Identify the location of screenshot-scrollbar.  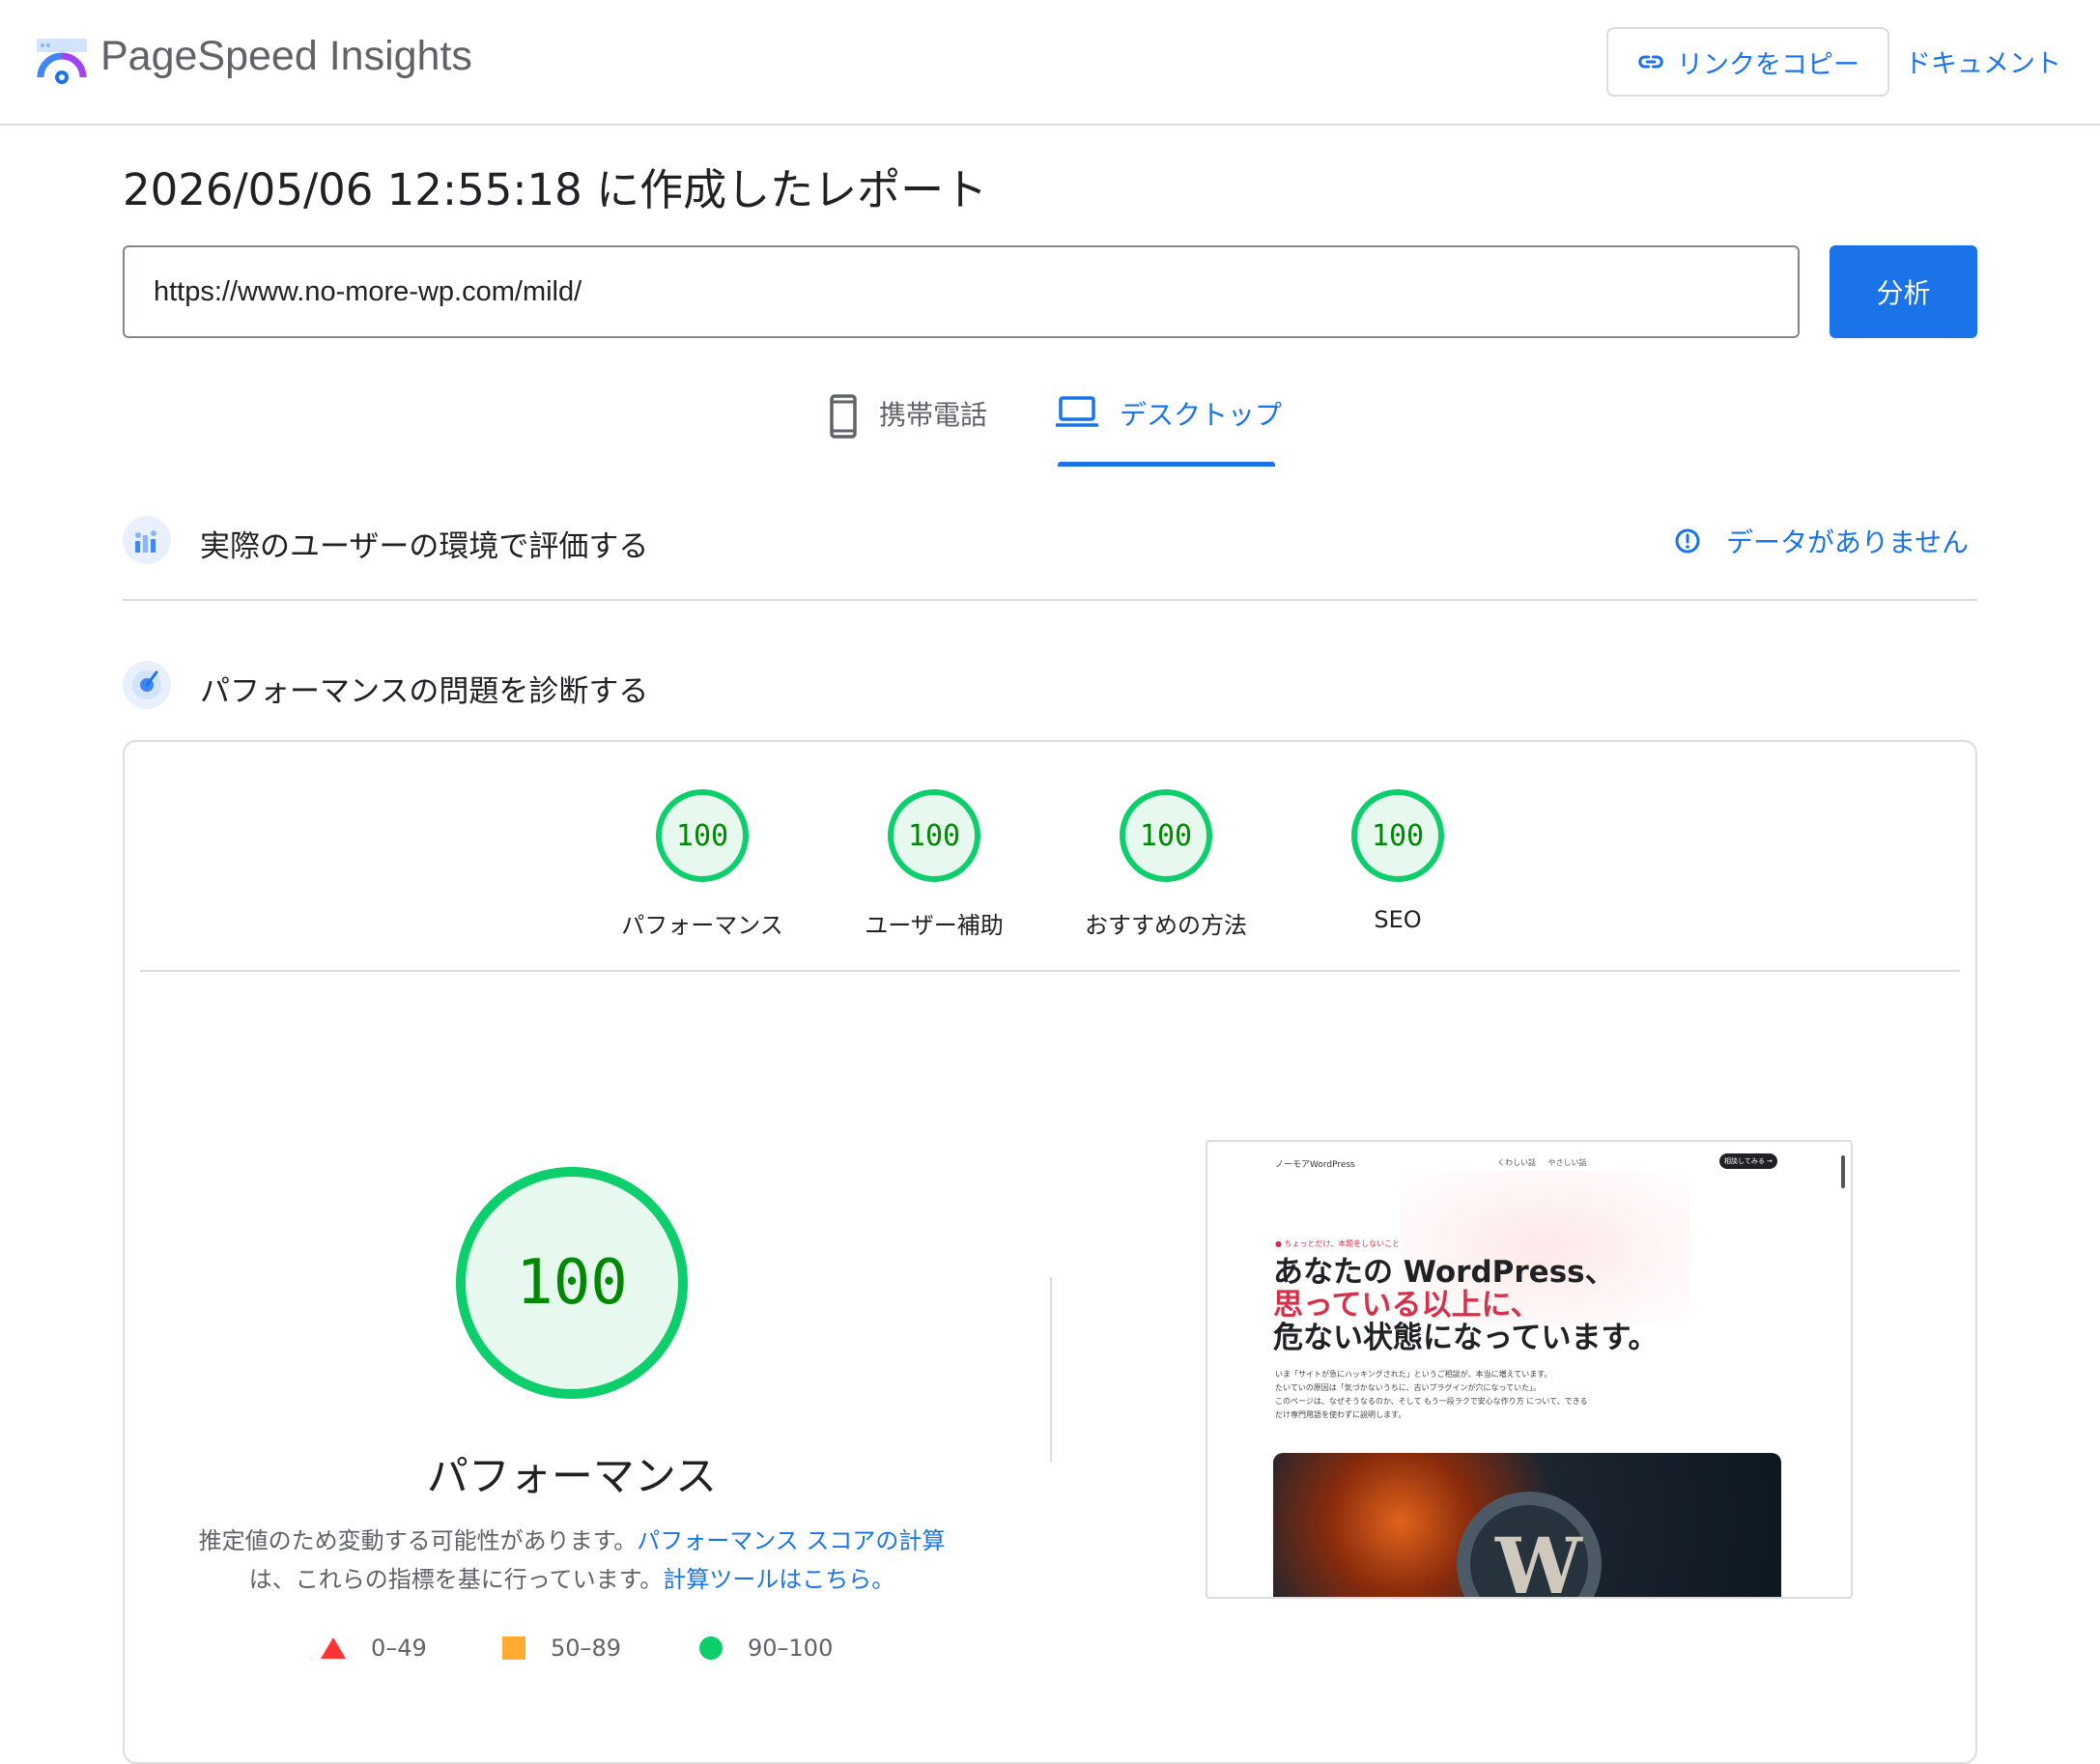
(1843, 1171).